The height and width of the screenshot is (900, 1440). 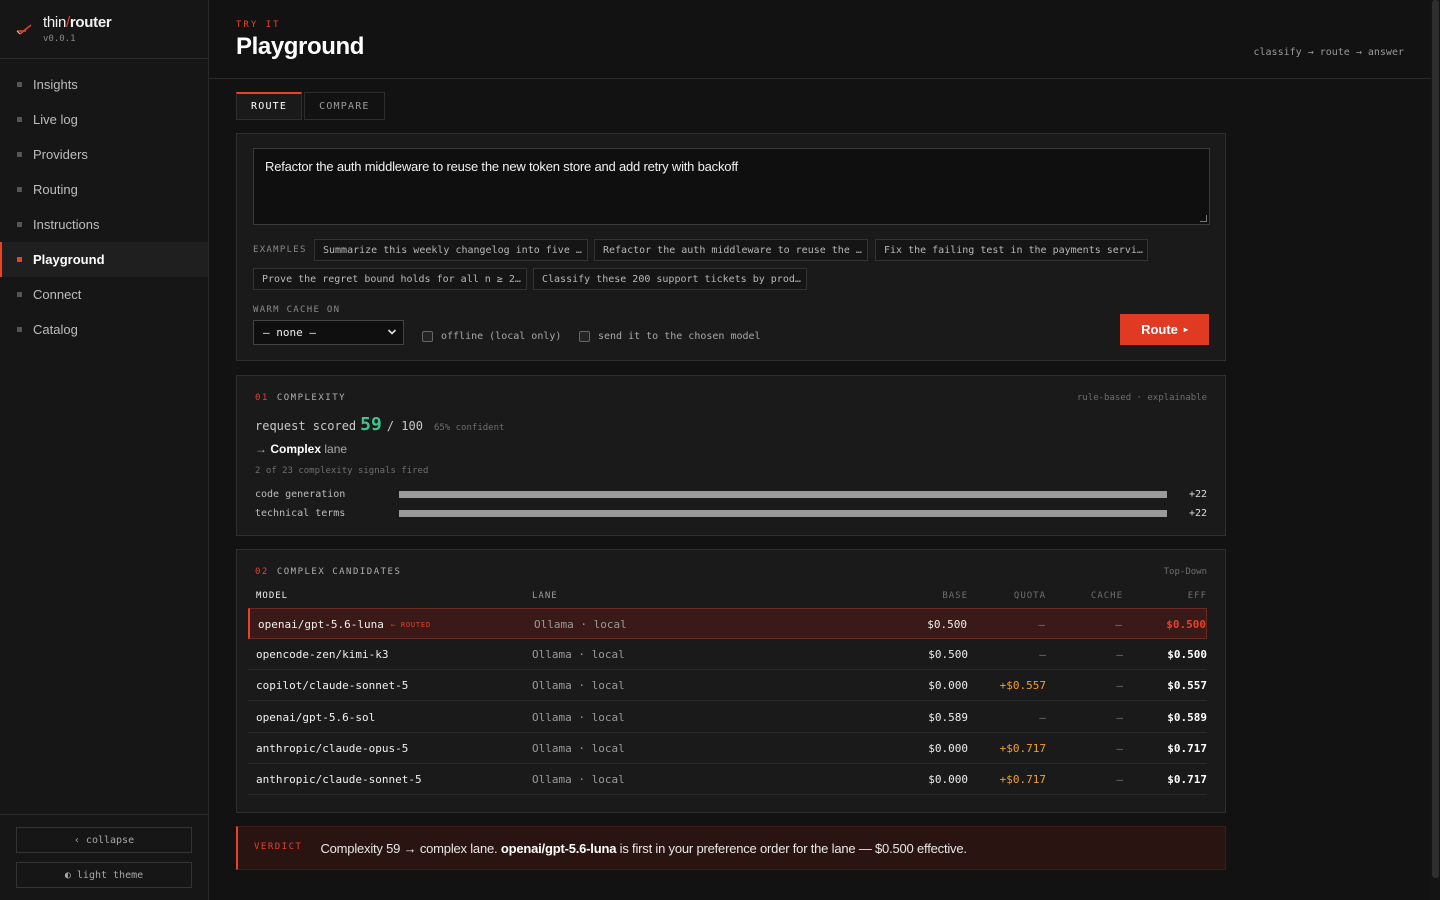 What do you see at coordinates (328, 332) in the screenshot?
I see `warm-cache-select: — none —` at bounding box center [328, 332].